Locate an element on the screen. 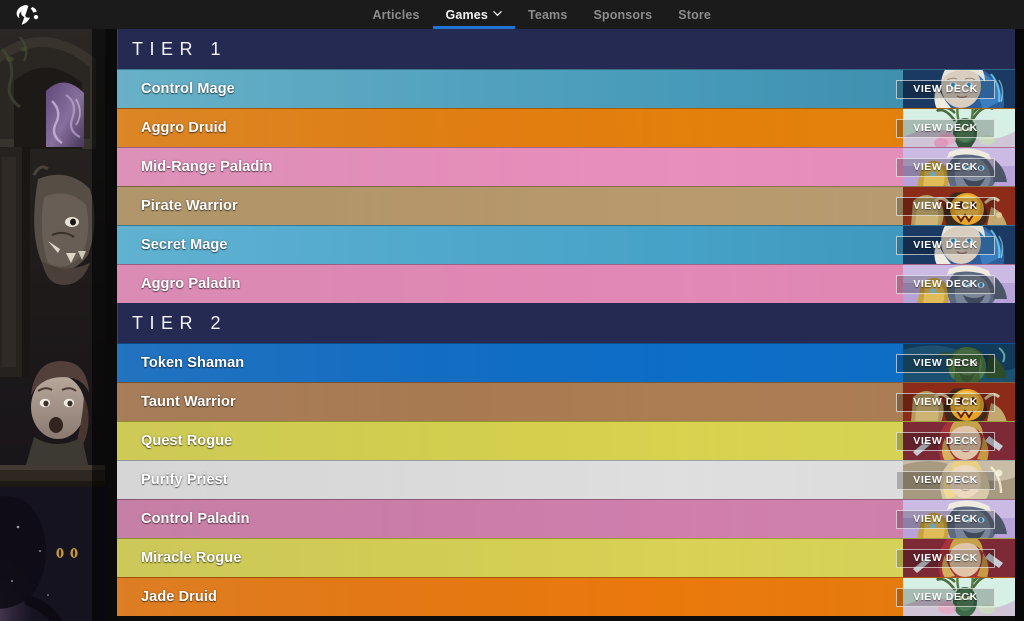 This screenshot has height=621, width=1024. tier-title: TIER 1 is located at coordinates (180, 48).